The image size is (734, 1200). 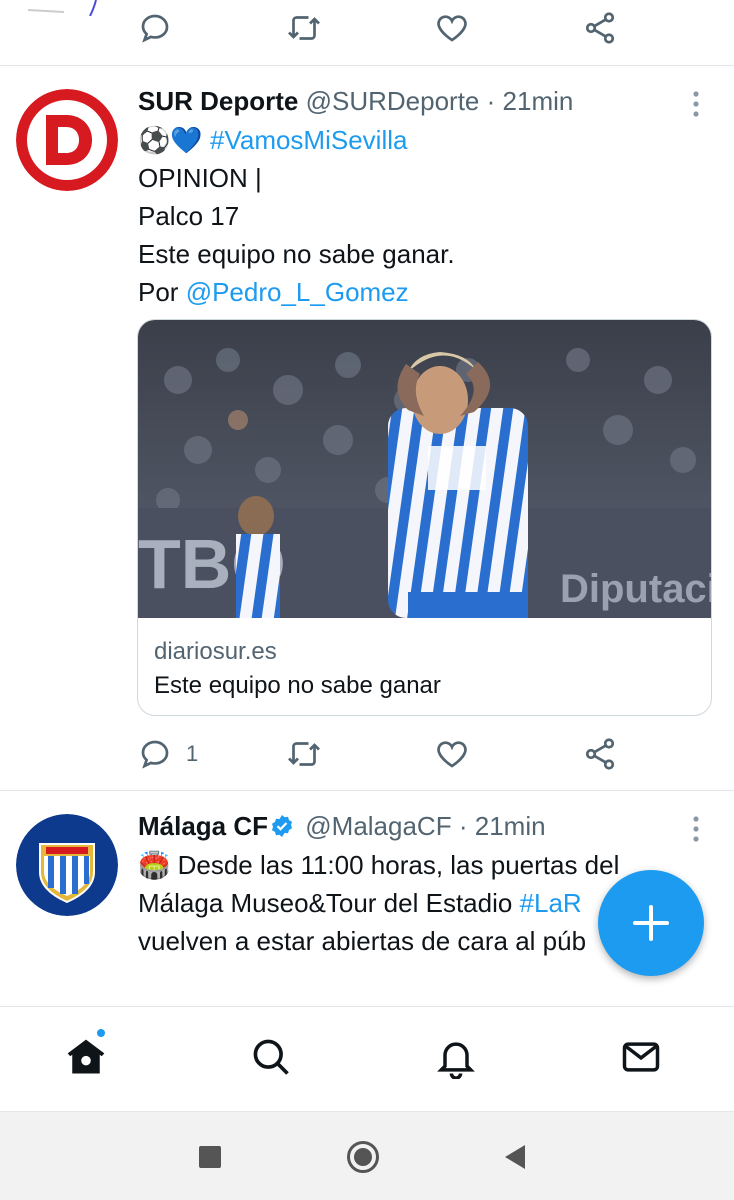 I want to click on avatar, so click(x=67, y=865).